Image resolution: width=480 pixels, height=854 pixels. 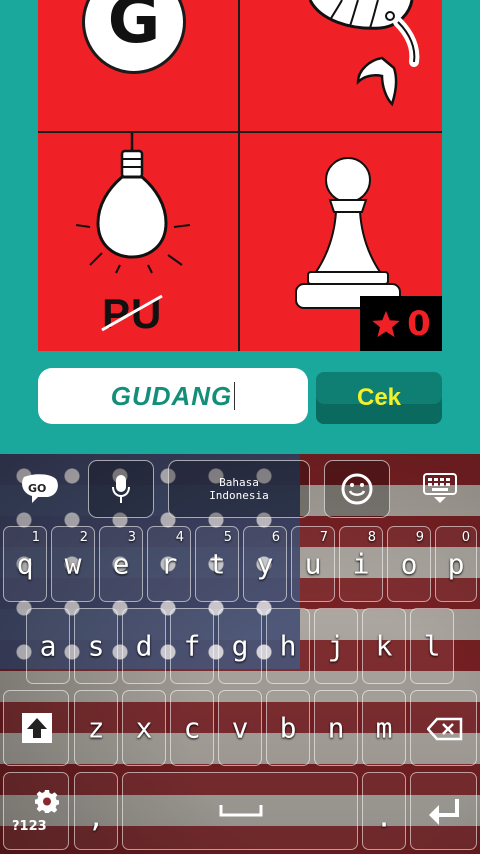 I want to click on key-label: r, so click(x=169, y=564).